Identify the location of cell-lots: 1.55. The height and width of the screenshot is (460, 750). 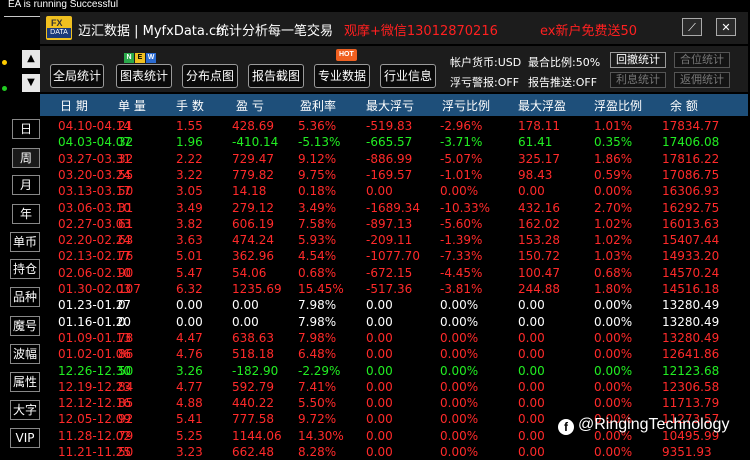
(189, 126).